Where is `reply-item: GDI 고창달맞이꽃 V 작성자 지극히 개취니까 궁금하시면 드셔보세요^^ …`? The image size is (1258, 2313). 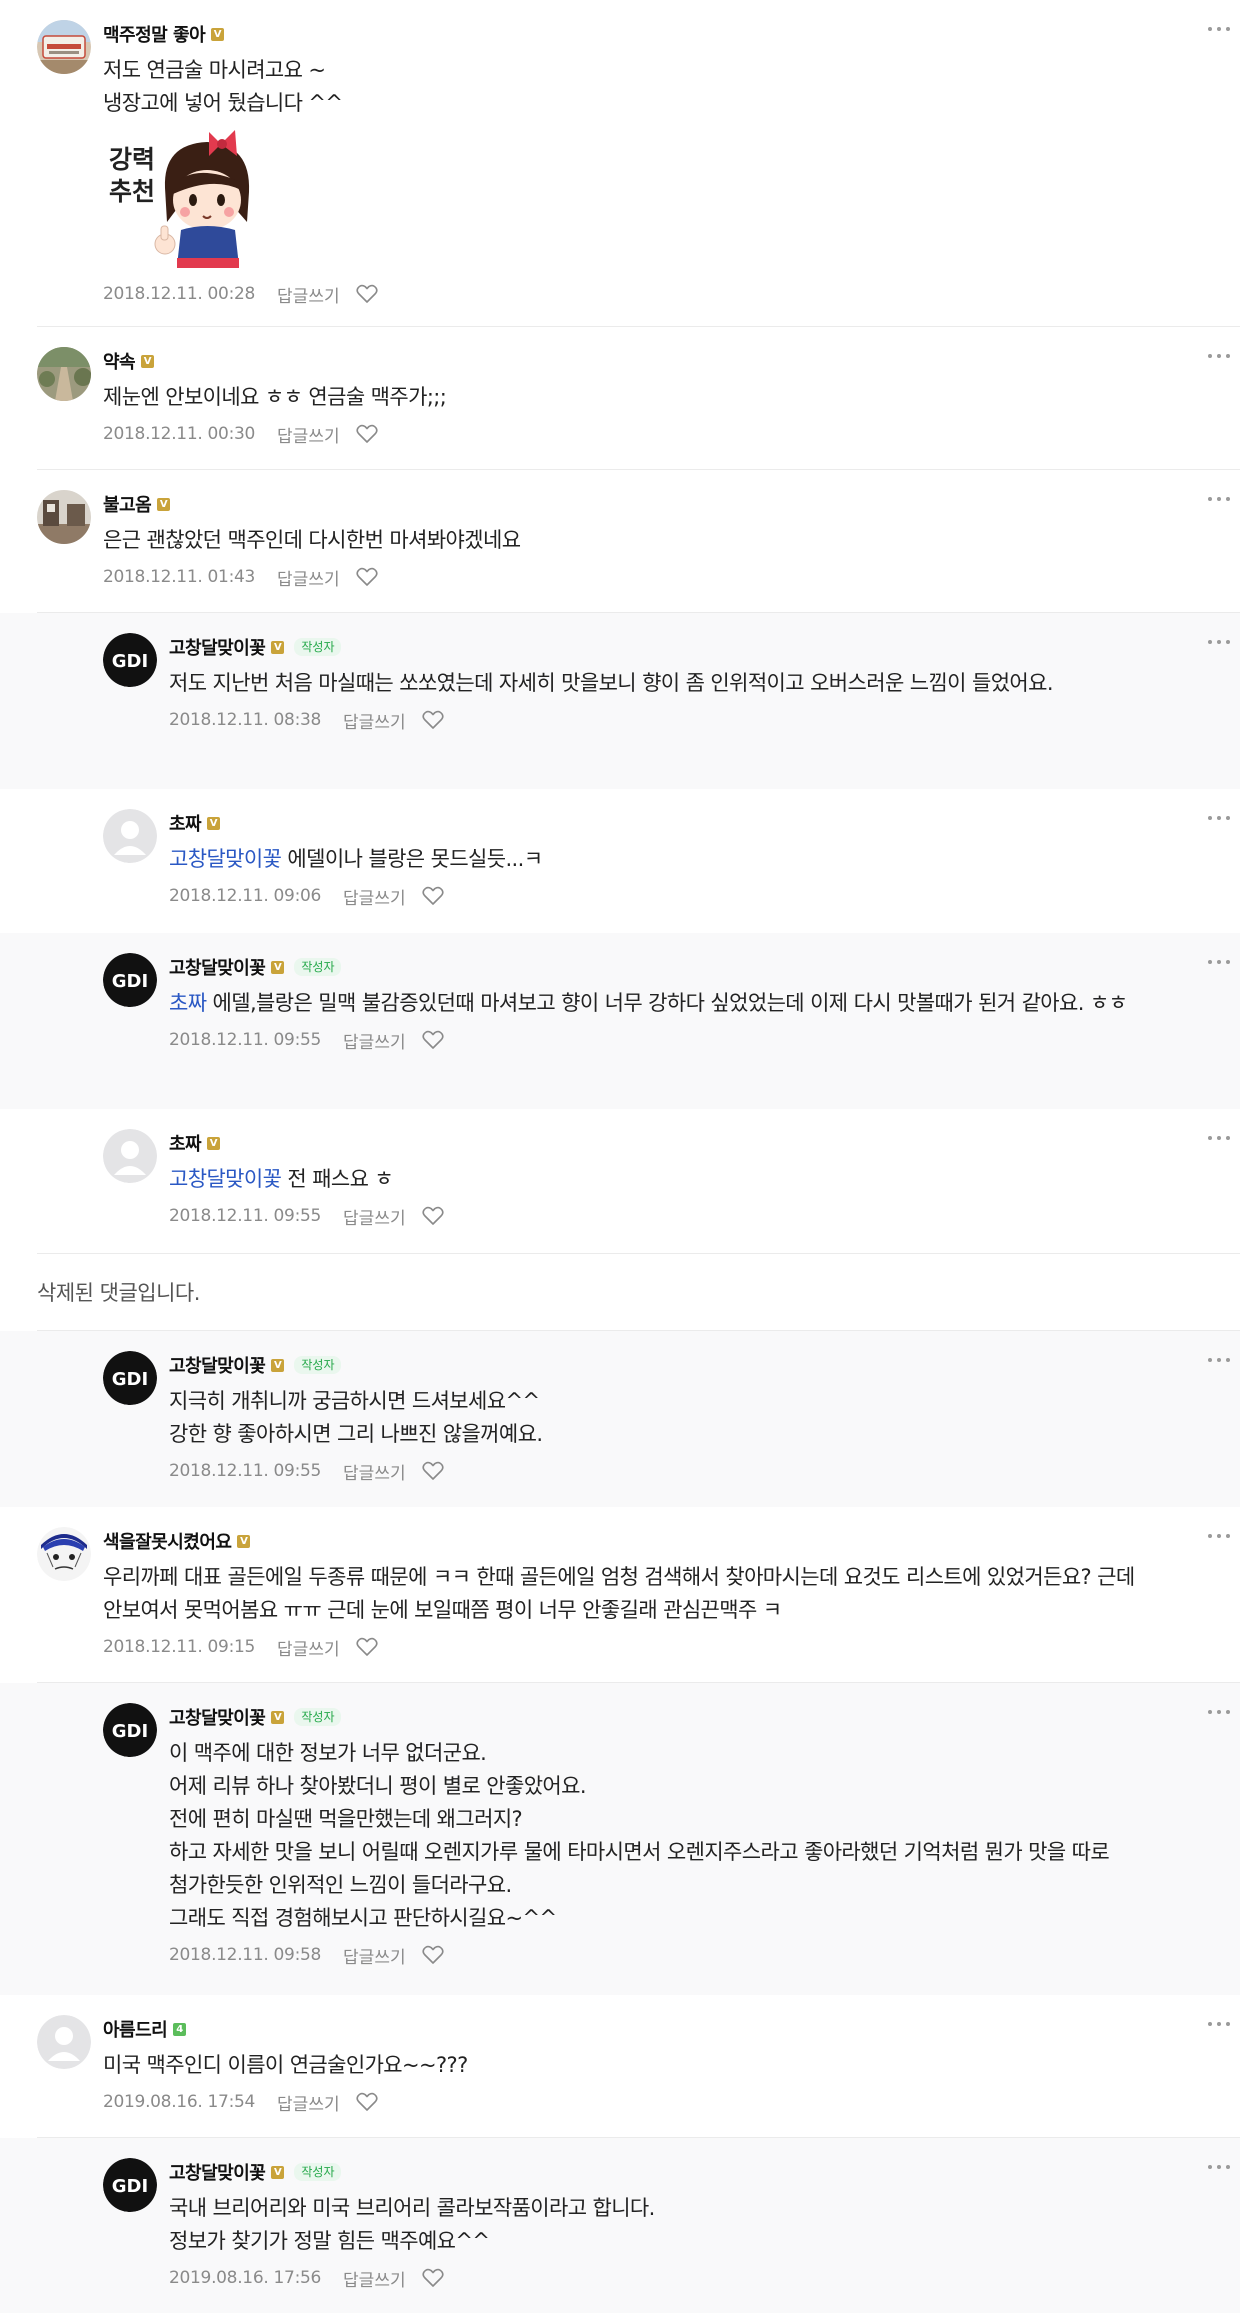
reply-item: GDI 고창달맞이꽃 V 작성자 지극히 개취니까 궁금하시면 드셔보세요^^ … is located at coordinates (620, 1419).